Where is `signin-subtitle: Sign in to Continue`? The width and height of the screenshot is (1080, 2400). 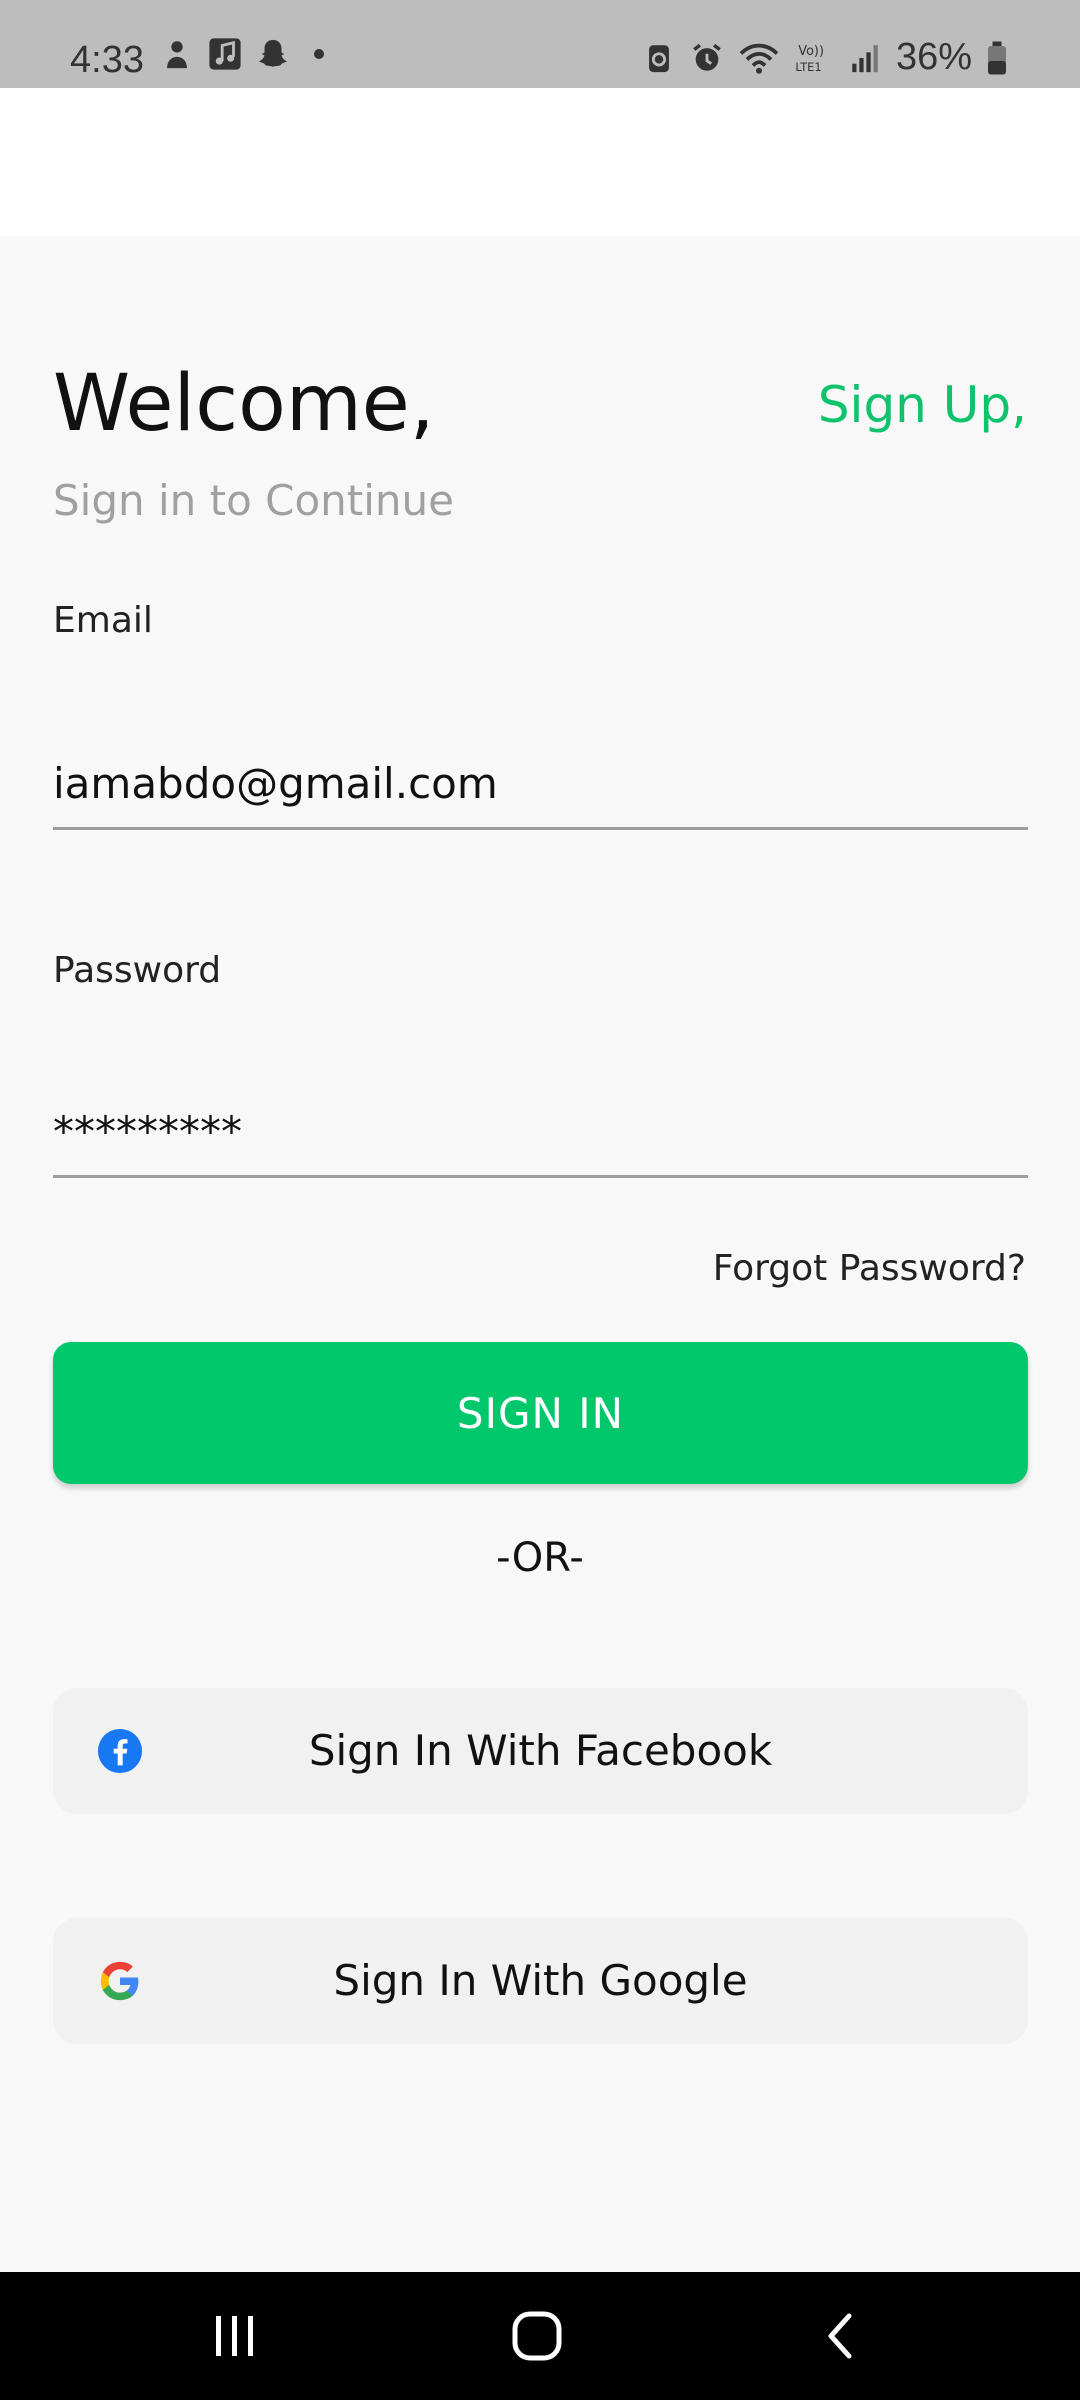 signin-subtitle: Sign in to Continue is located at coordinates (253, 500).